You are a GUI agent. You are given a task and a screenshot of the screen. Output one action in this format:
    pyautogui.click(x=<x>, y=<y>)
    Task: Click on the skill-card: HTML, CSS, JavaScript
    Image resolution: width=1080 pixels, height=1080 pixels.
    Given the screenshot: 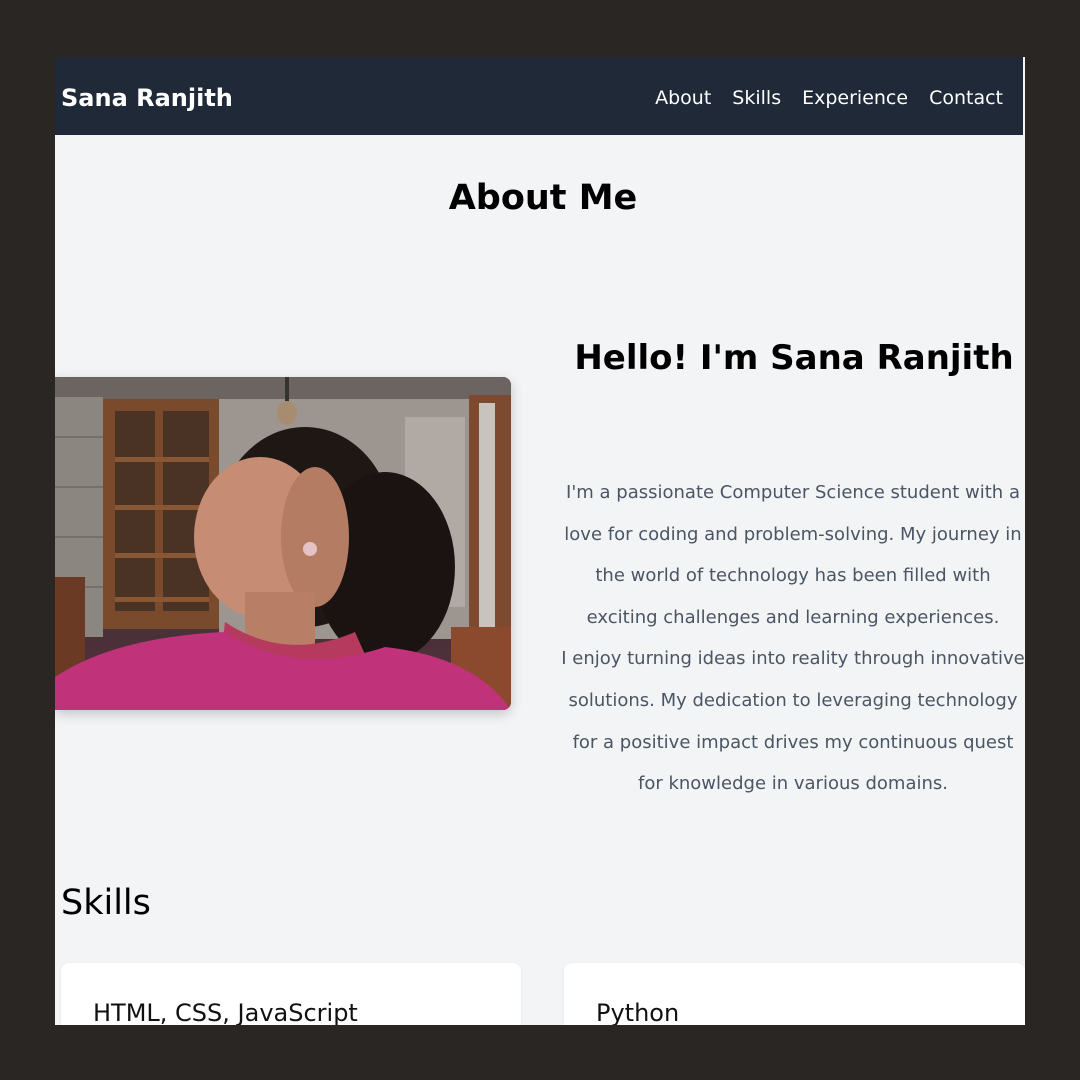 What is the action you would take?
    pyautogui.click(x=291, y=994)
    